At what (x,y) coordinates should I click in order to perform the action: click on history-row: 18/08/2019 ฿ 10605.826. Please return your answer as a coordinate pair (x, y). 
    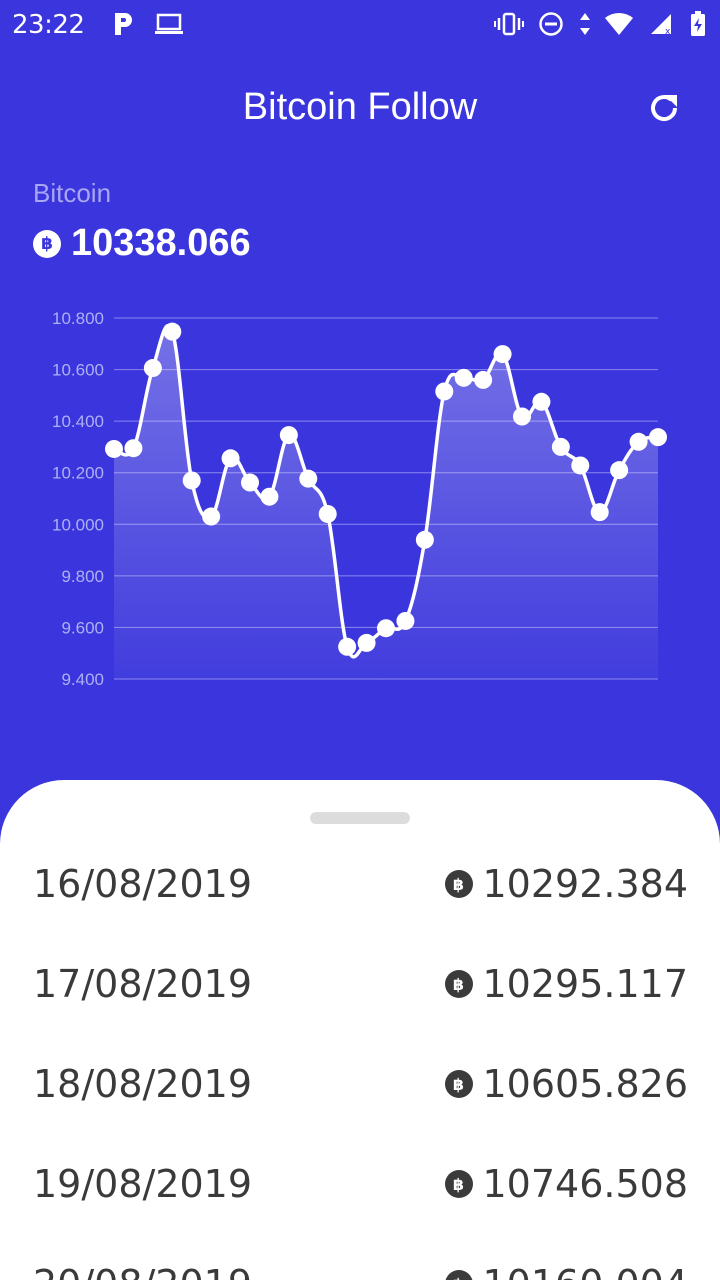
    Looking at the image, I should click on (360, 1043).